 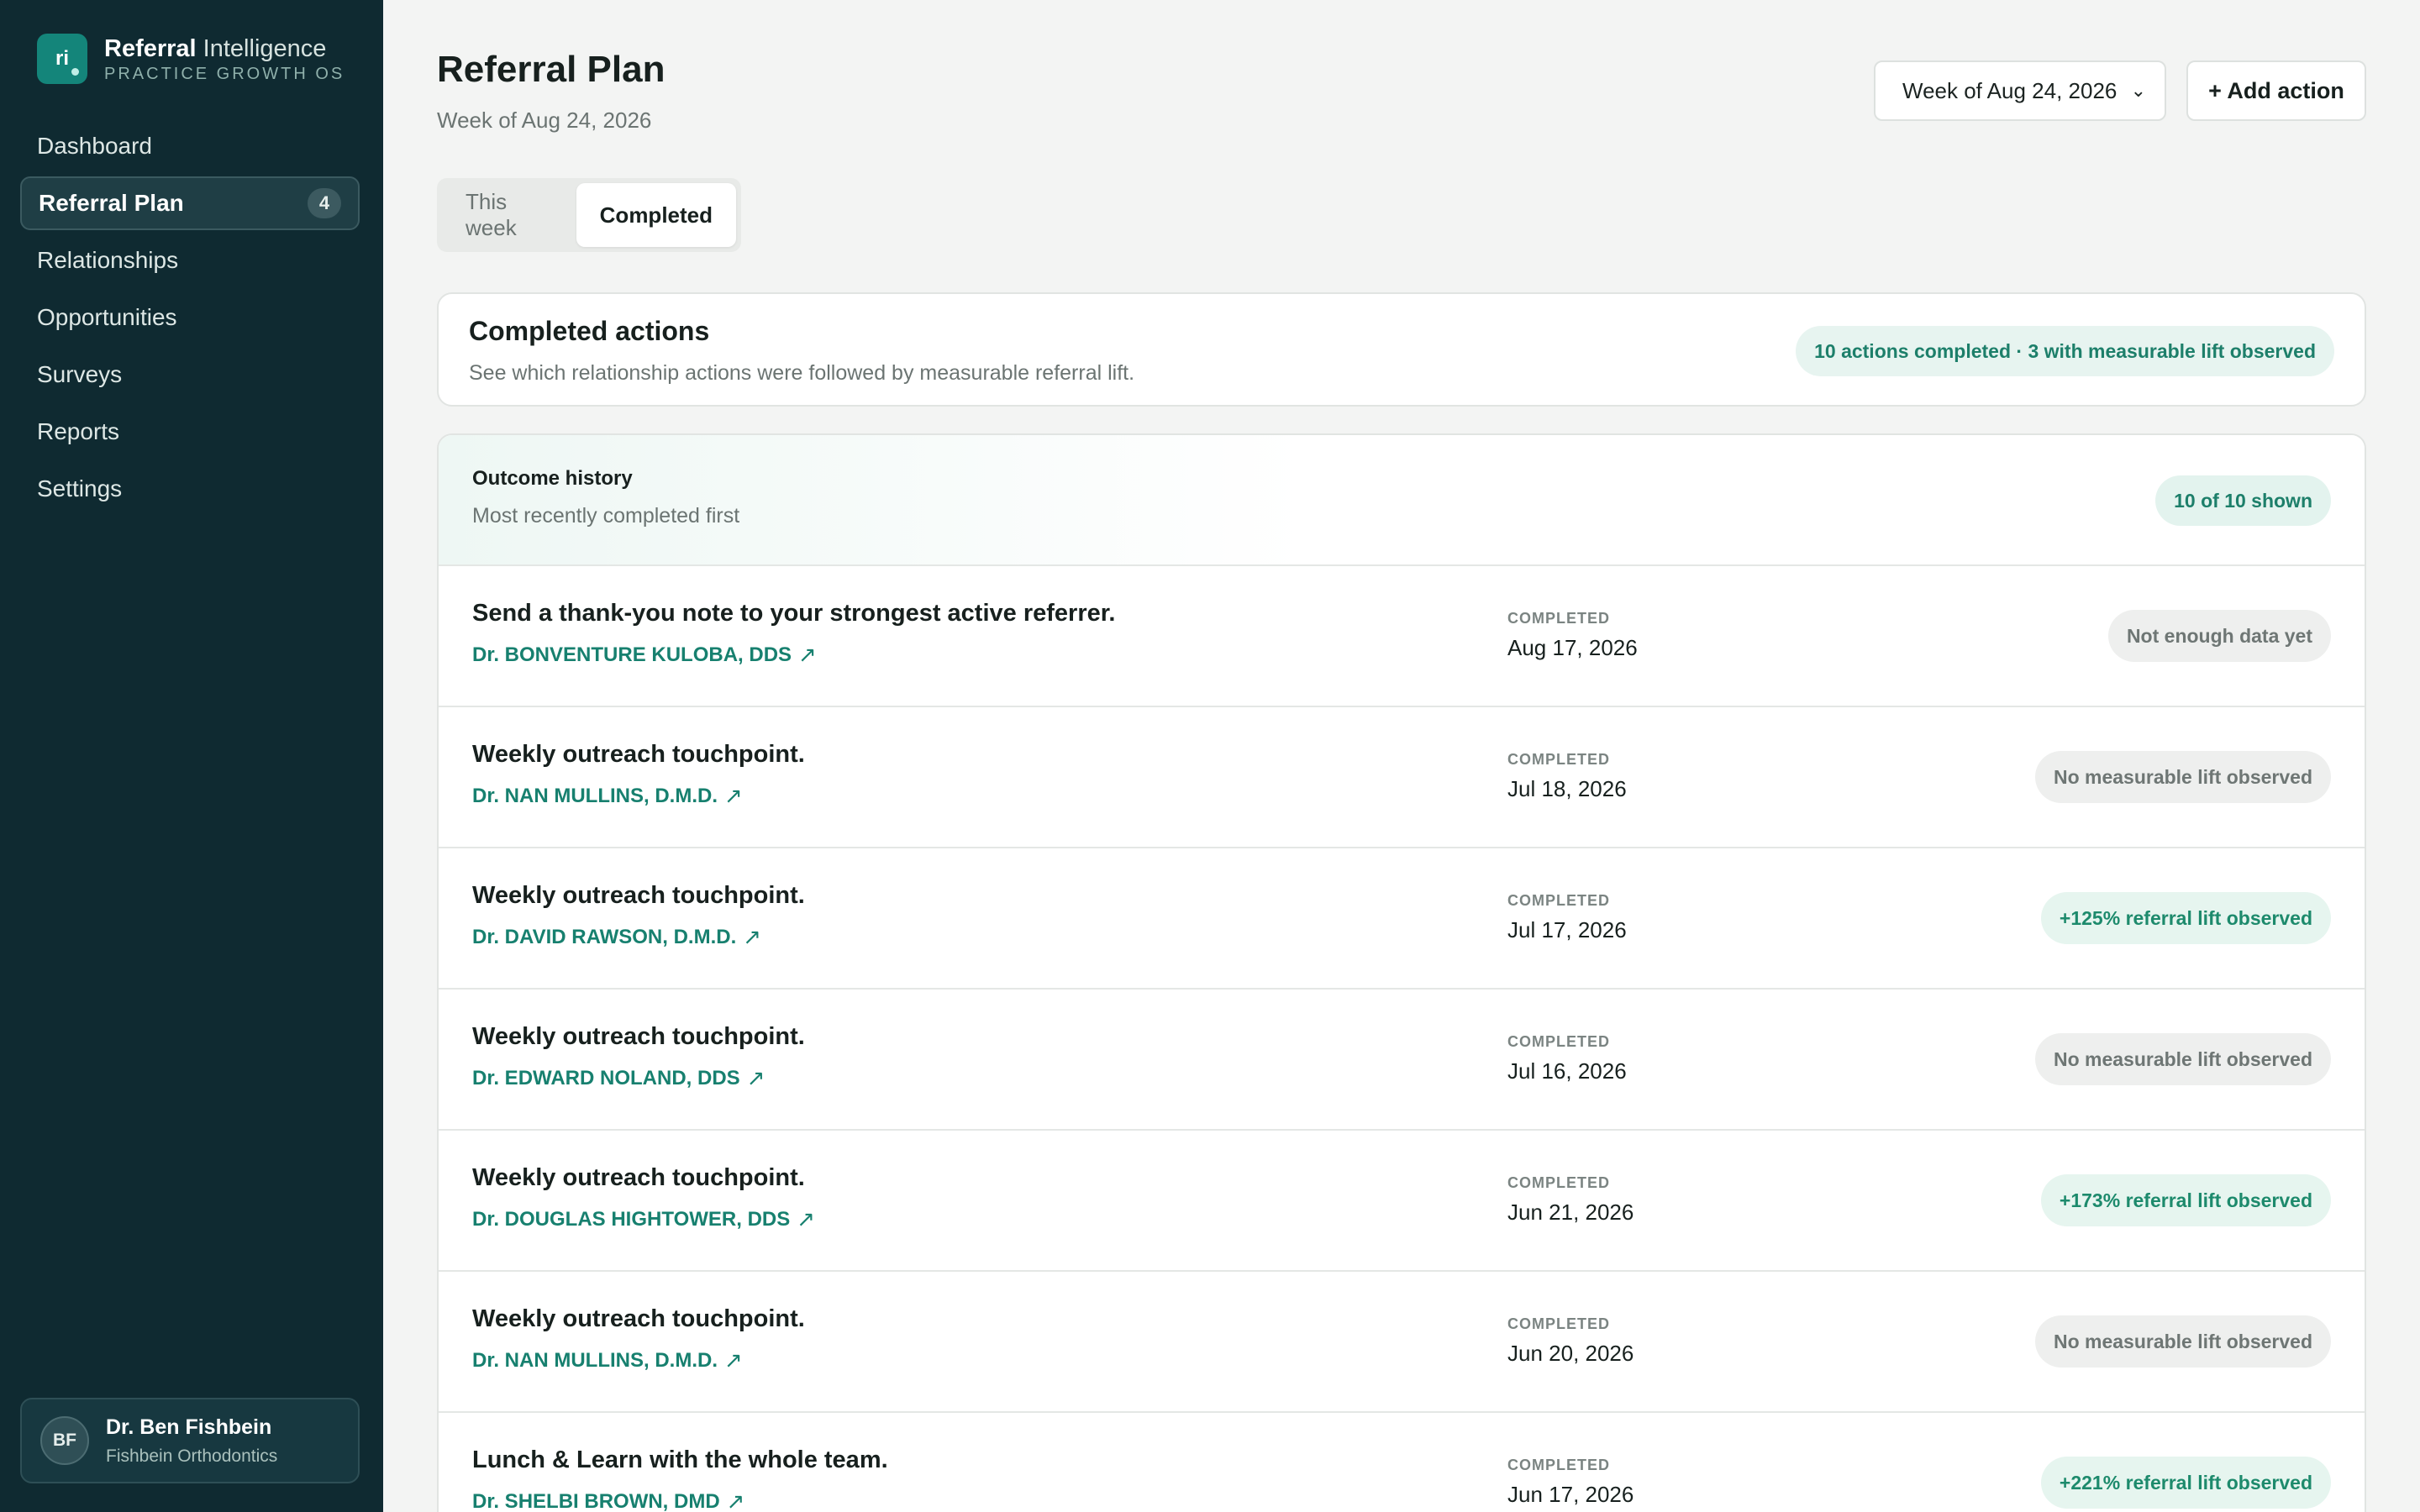 I want to click on nav-count-badge: 4, so click(x=324, y=203).